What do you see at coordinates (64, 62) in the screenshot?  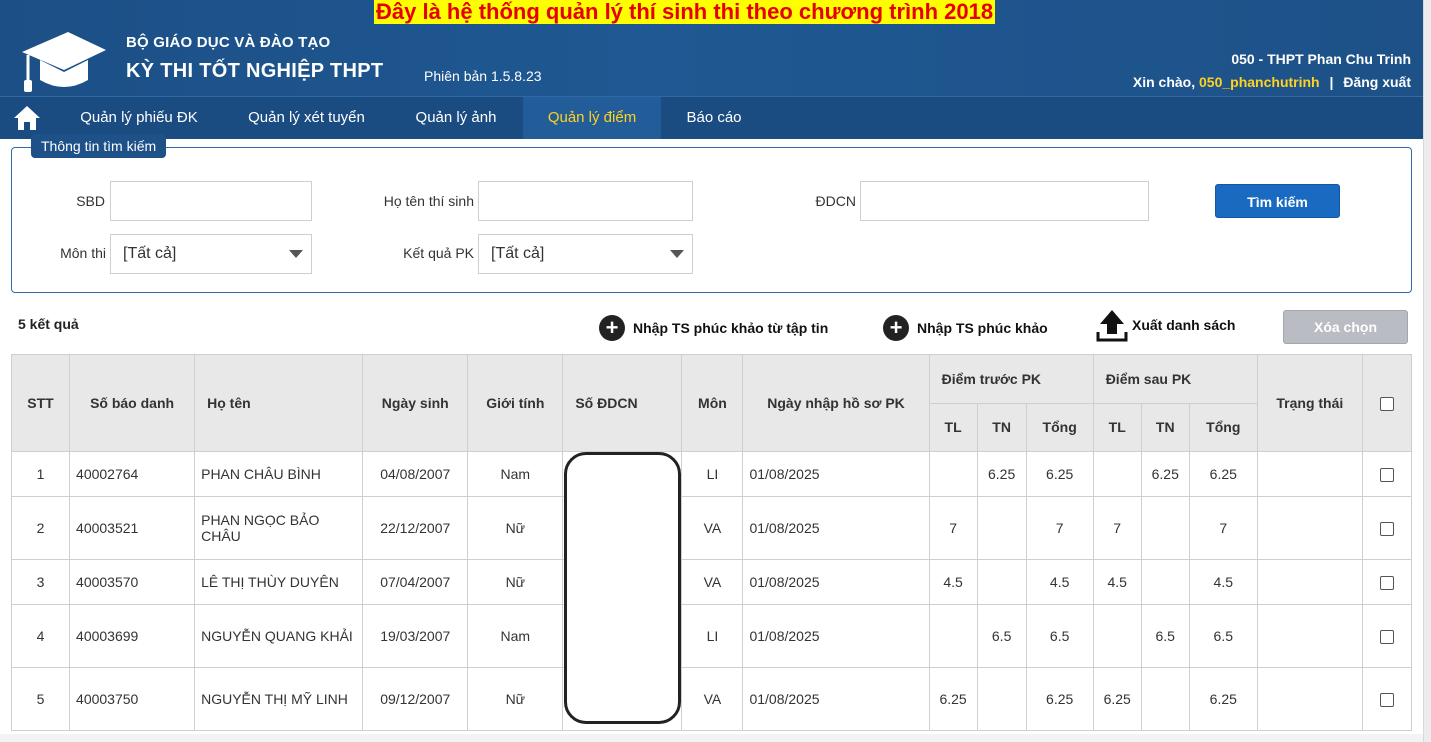 I see `graduation-cap-icon` at bounding box center [64, 62].